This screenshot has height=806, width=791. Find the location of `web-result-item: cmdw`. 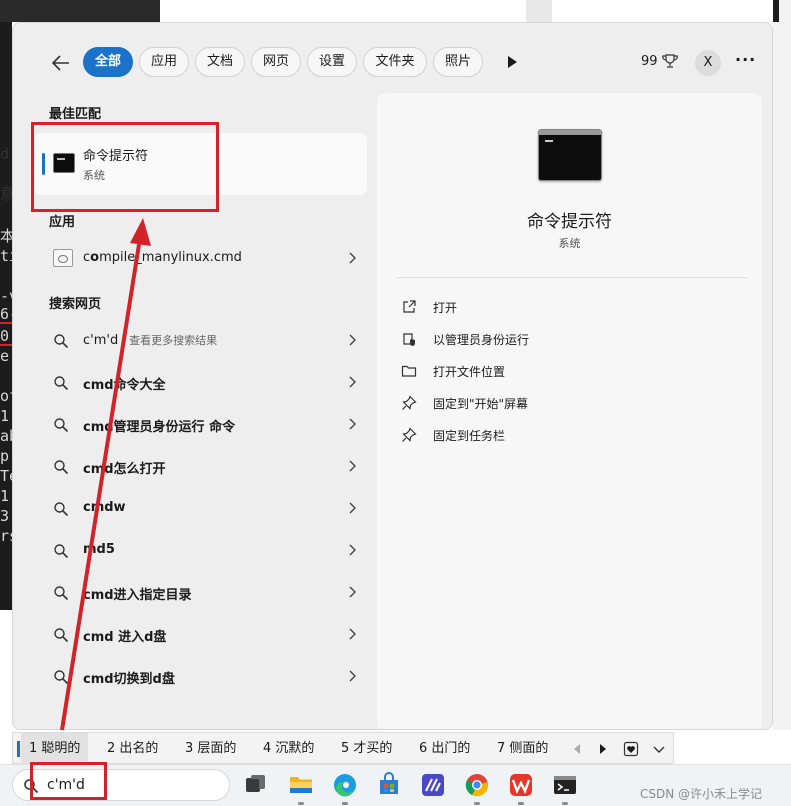

web-result-item: cmdw is located at coordinates (201, 509).